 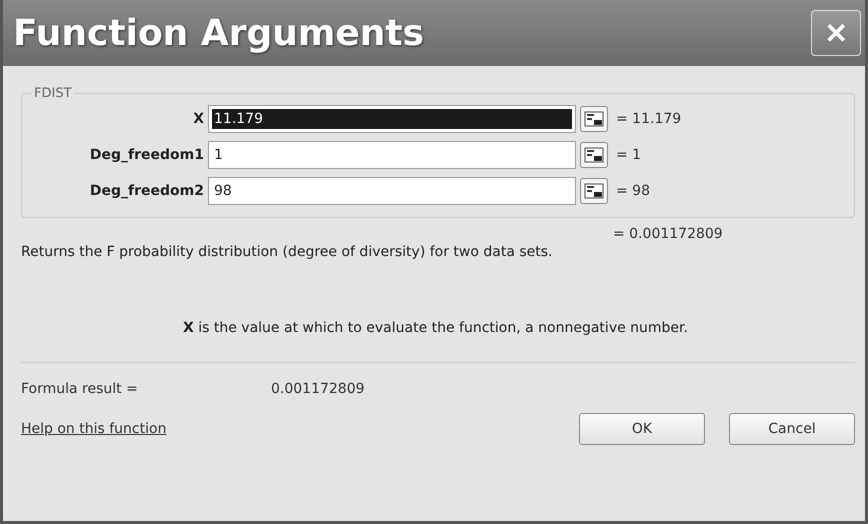 What do you see at coordinates (392, 155) in the screenshot?
I see `argument-field: 1` at bounding box center [392, 155].